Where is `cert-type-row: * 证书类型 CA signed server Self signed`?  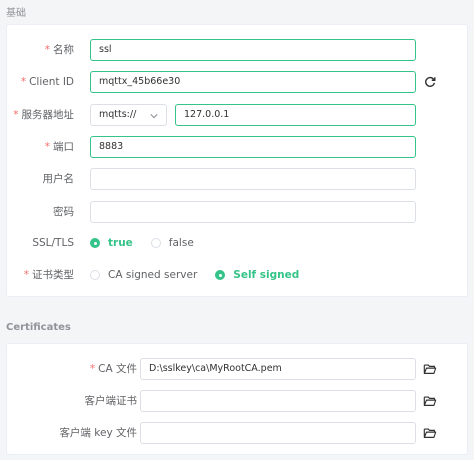 cert-type-row: * 证书类型 CA signed server Self signed is located at coordinates (237, 275).